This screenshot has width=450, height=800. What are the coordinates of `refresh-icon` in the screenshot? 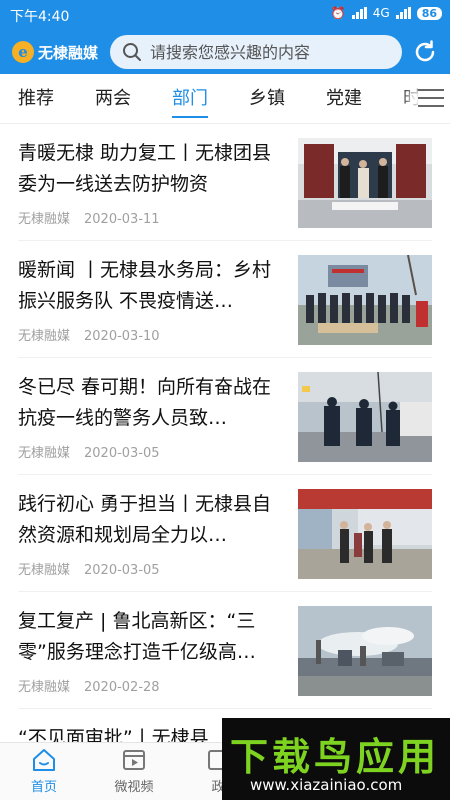 It's located at (425, 52).